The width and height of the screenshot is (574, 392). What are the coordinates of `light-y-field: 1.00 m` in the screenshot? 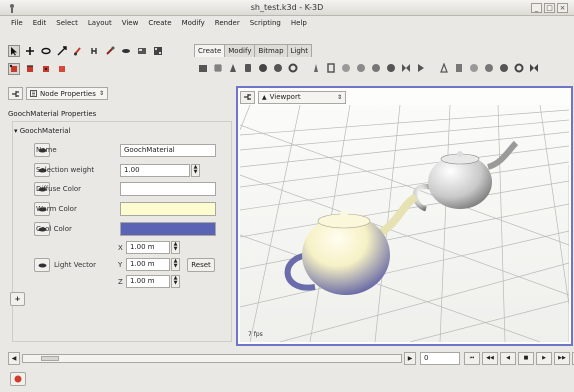 It's located at (148, 264).